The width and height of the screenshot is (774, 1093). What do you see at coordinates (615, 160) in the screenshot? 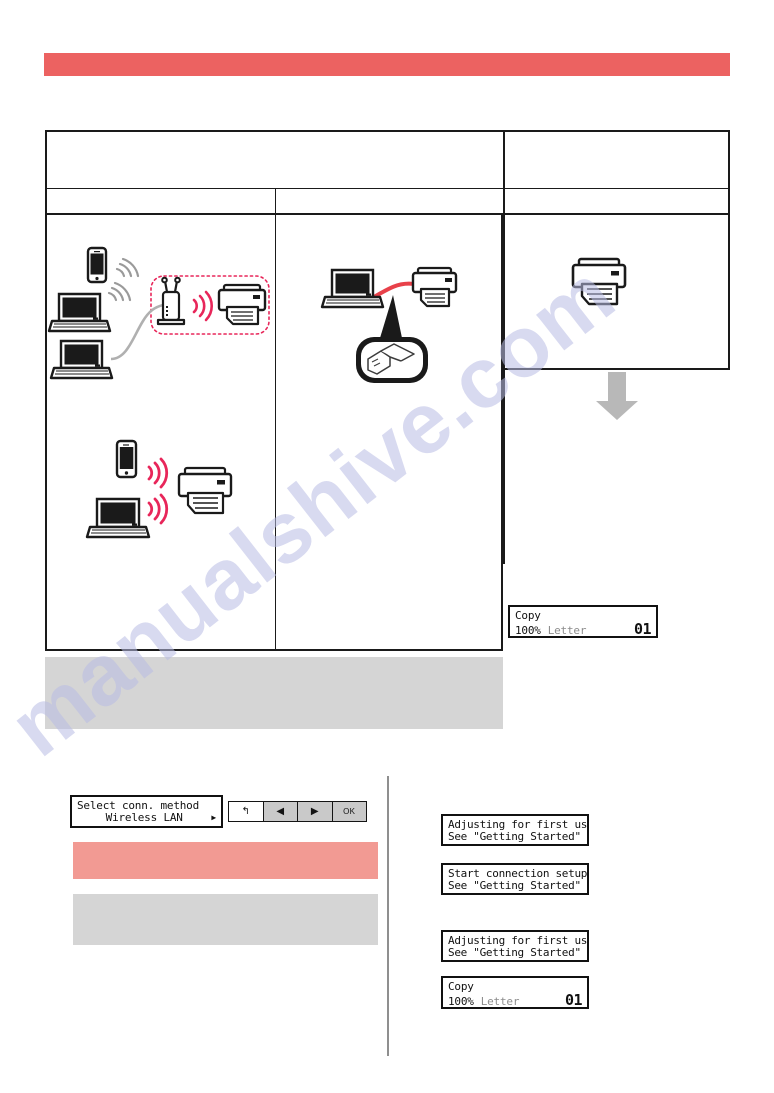
I see `right-column-title` at bounding box center [615, 160].